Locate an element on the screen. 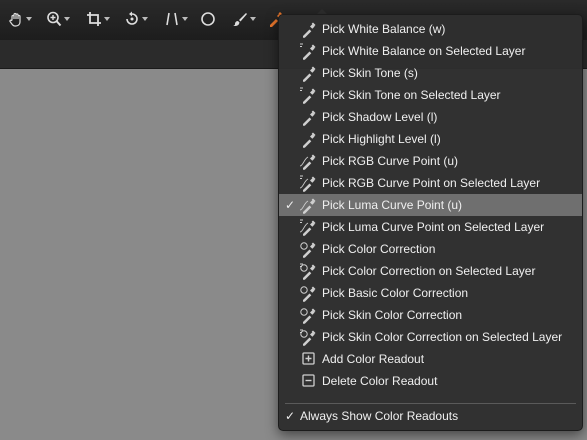 This screenshot has height=440, width=587. menu-item: Pick Highlight Level (l) is located at coordinates (430, 139).